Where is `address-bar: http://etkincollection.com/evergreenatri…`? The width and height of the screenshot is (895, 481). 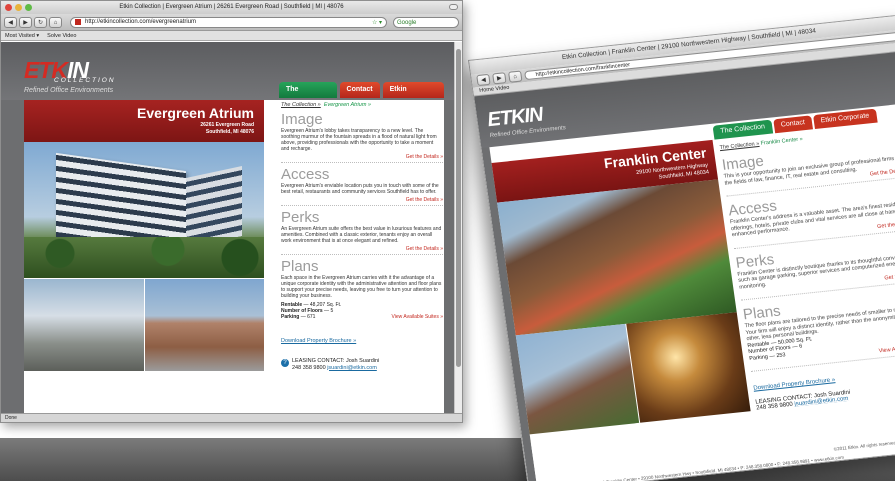 address-bar: http://etkincollection.com/evergreenatri… is located at coordinates (228, 22).